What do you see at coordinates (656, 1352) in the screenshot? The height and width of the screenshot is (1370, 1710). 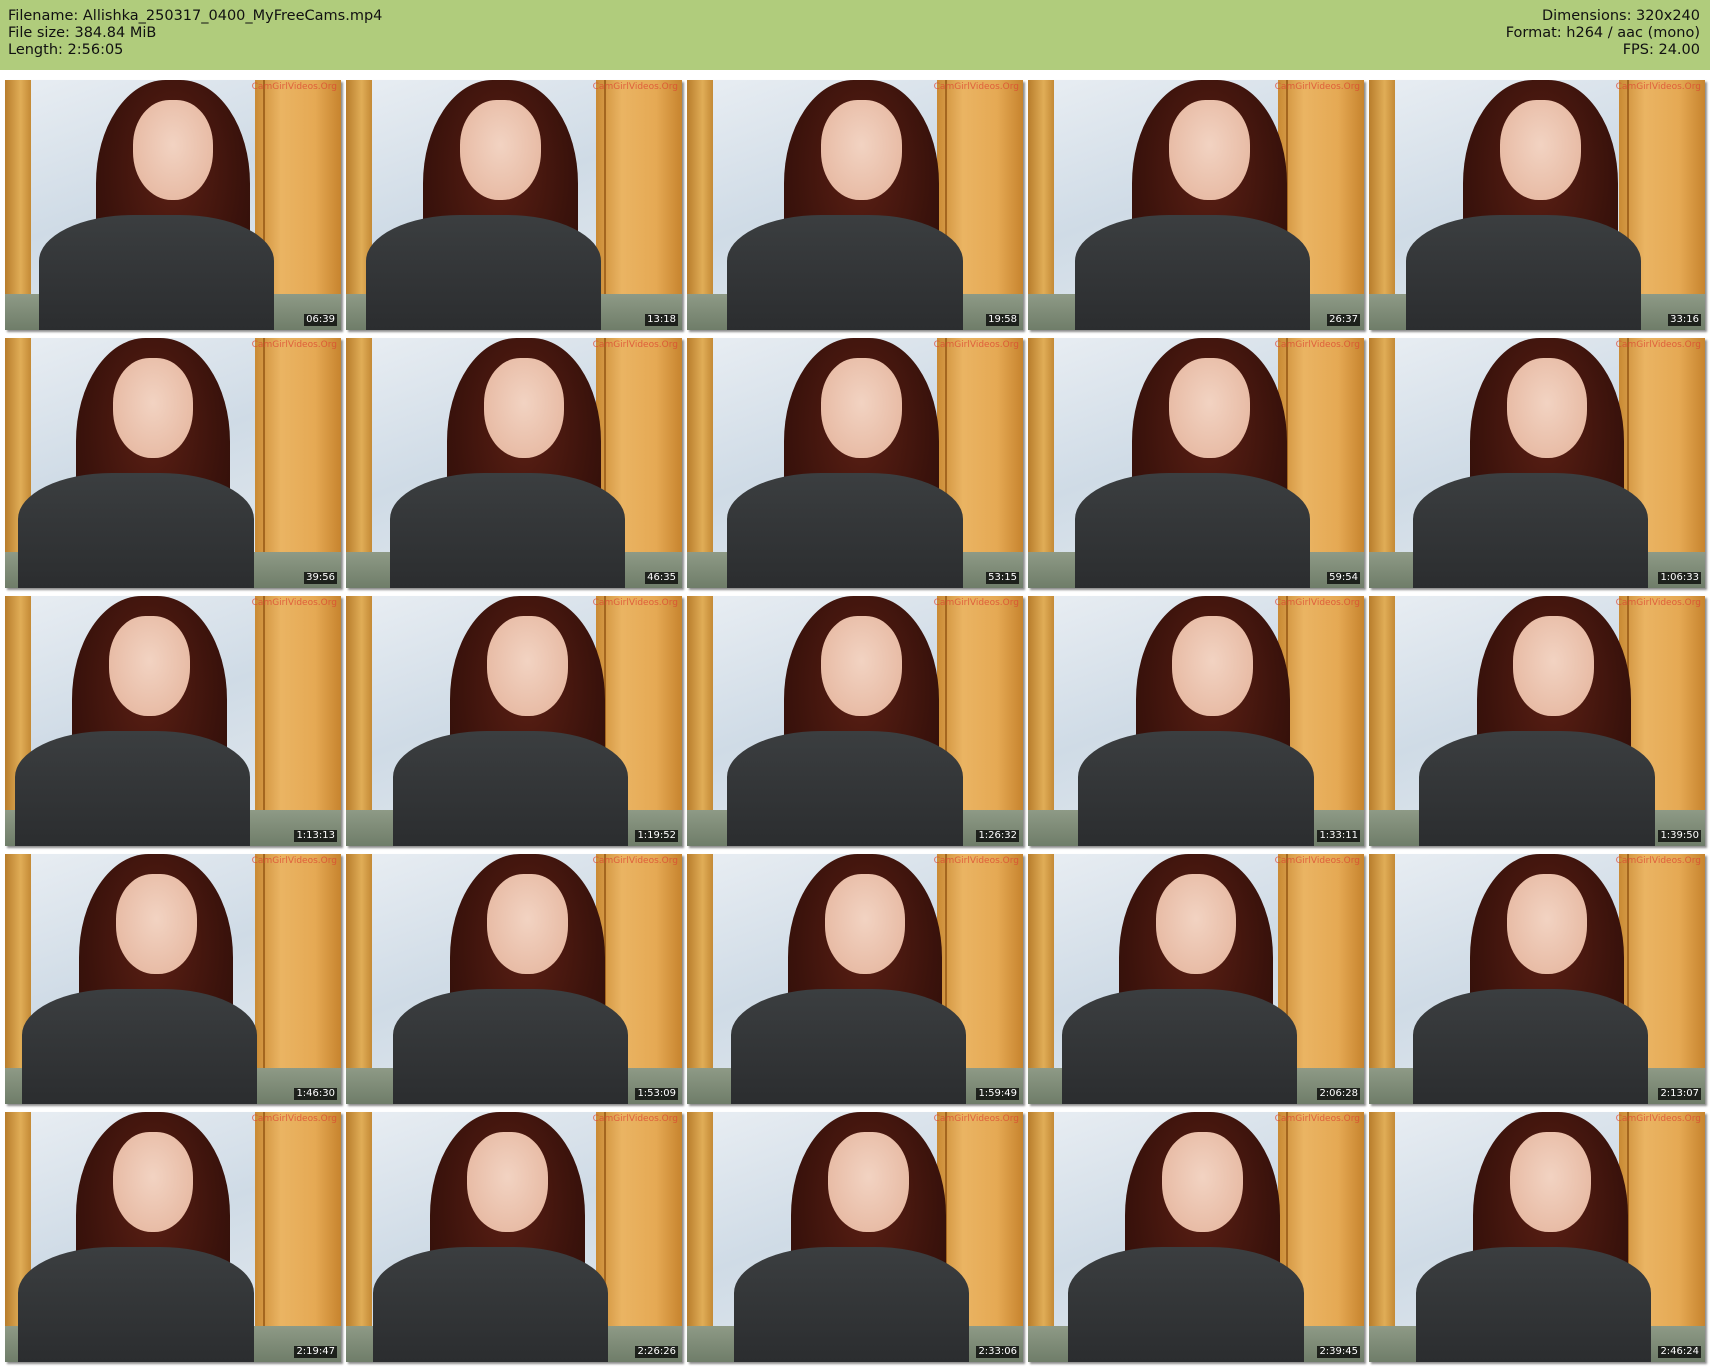 I see `timestamp-label: 2:26:26` at bounding box center [656, 1352].